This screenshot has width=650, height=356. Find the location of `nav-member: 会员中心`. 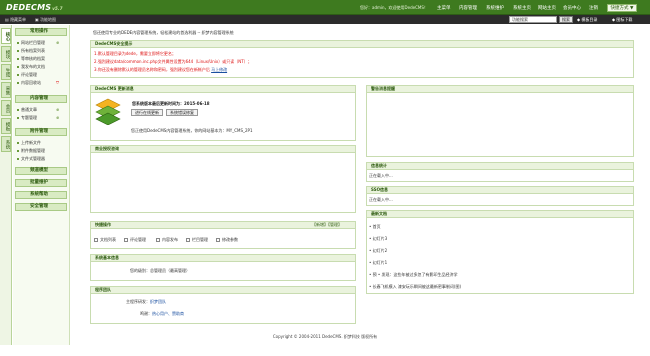

nav-member: 会员中心 is located at coordinates (572, 8).